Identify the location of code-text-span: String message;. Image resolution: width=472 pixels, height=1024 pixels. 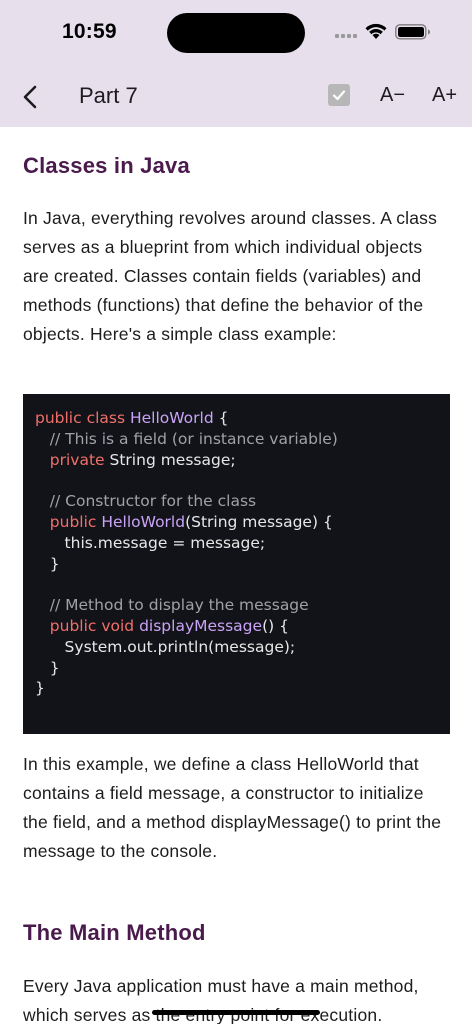
(170, 459).